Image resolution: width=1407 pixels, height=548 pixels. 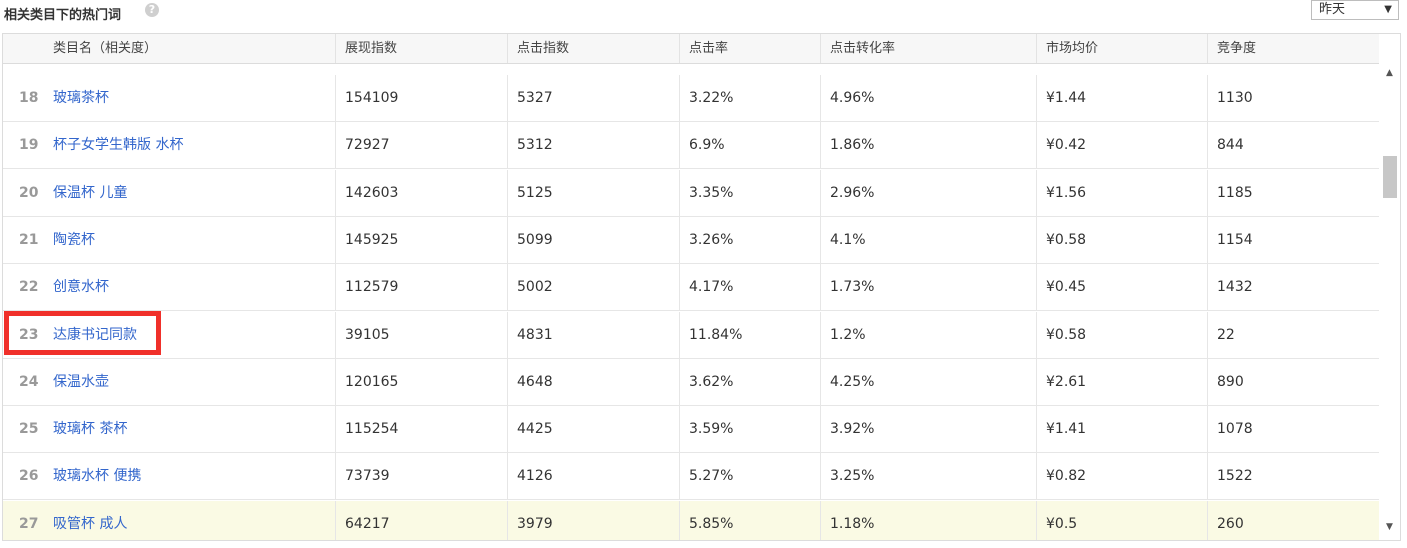 What do you see at coordinates (63, 15) in the screenshot?
I see `panel-title: 相关类目下的热门词` at bounding box center [63, 15].